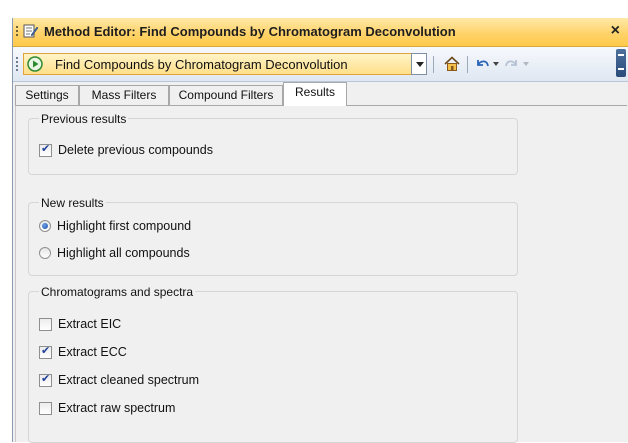 The image size is (628, 443). I want to click on extract-eic-checkbox: Extract EIC, so click(80, 324).